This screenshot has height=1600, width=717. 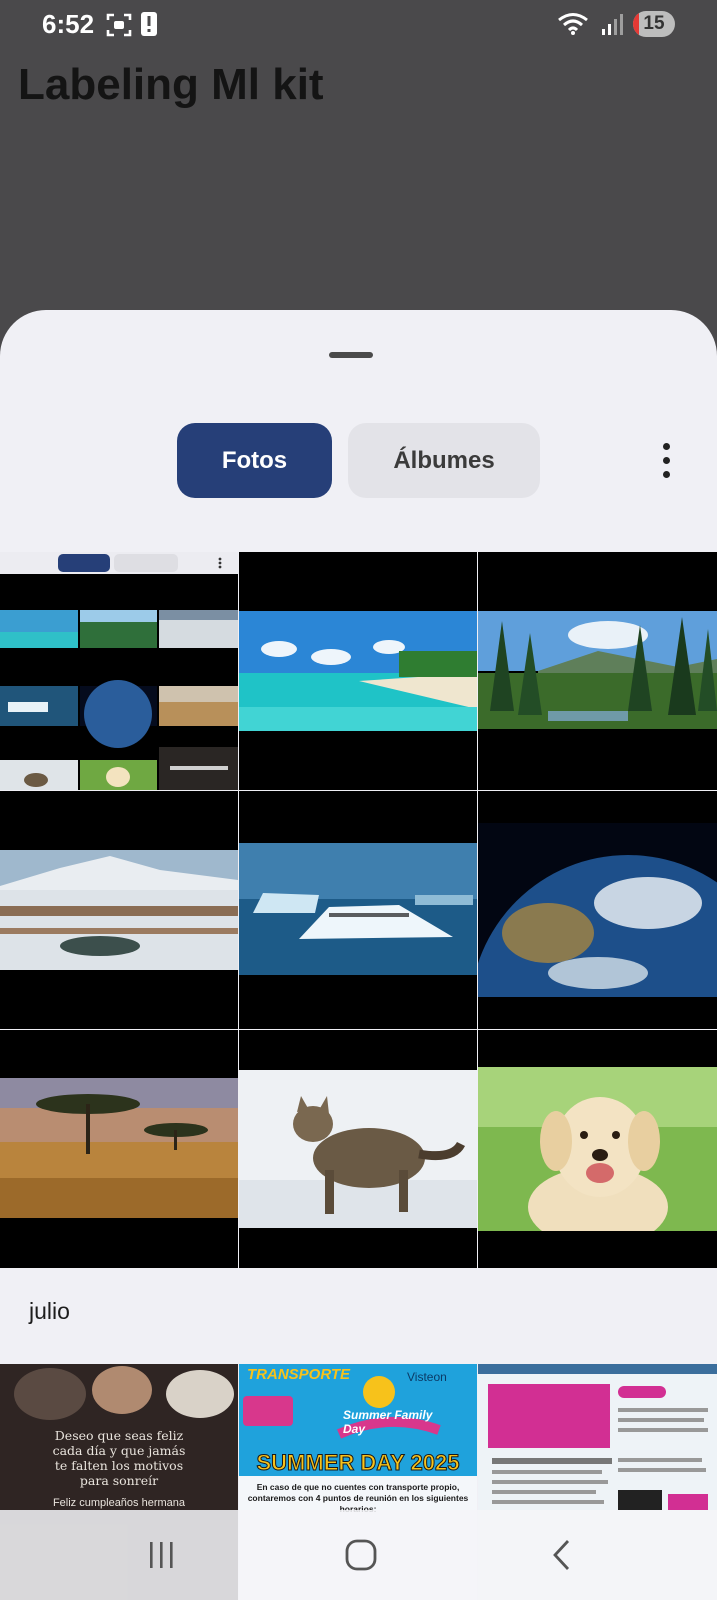 I want to click on section-label-julio: julio, so click(x=49, y=1311).